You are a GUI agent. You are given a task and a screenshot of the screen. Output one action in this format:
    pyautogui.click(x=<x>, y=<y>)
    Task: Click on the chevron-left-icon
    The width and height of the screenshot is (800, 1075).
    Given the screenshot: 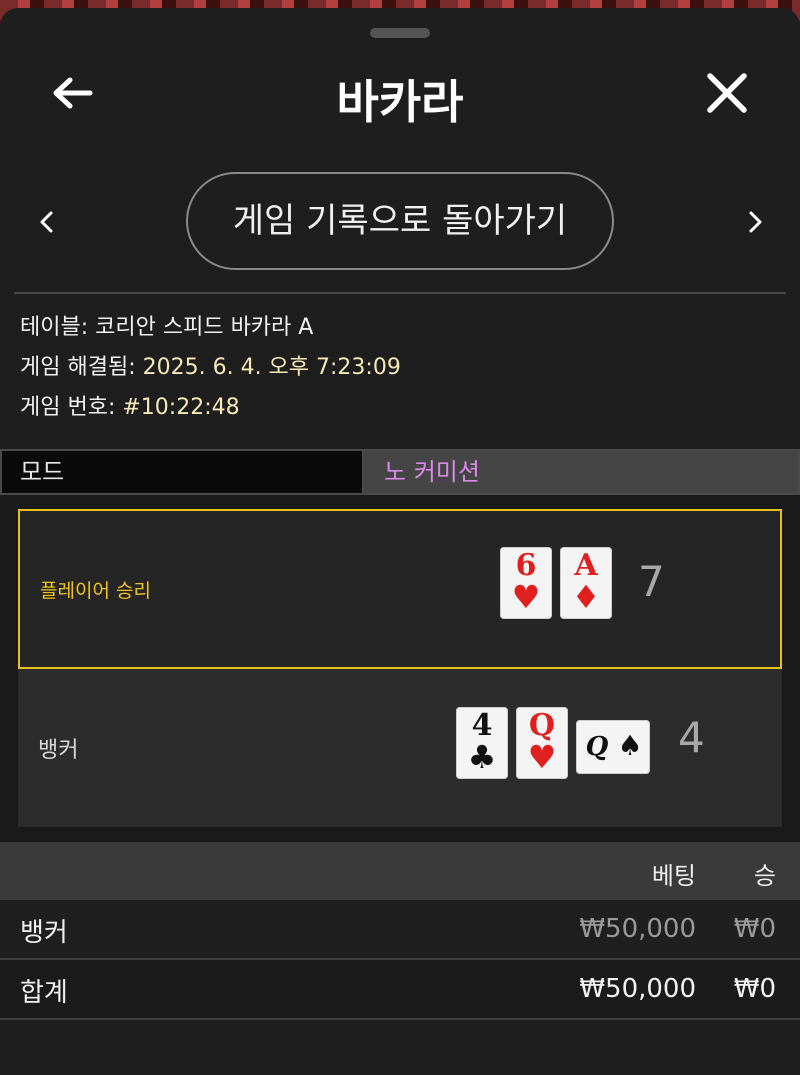 What is the action you would take?
    pyautogui.click(x=46, y=222)
    